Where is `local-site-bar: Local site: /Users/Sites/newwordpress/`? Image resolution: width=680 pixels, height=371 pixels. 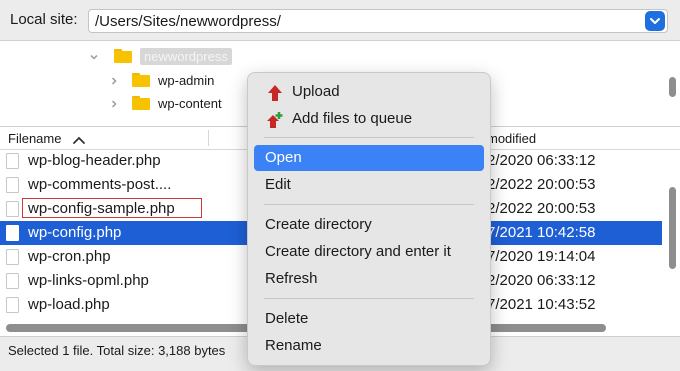 local-site-bar: Local site: /Users/Sites/newwordpress/ is located at coordinates (340, 20).